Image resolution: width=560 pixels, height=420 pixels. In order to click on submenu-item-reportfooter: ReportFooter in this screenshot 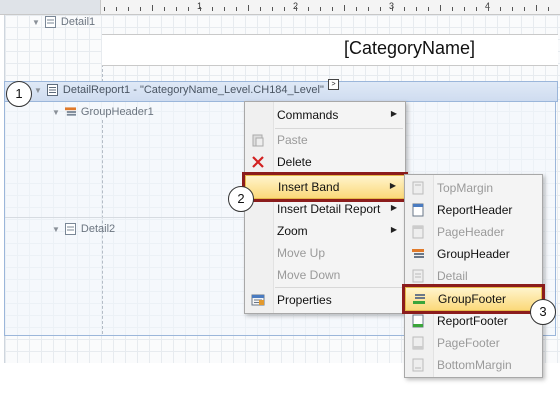, I will do `click(473, 321)`.